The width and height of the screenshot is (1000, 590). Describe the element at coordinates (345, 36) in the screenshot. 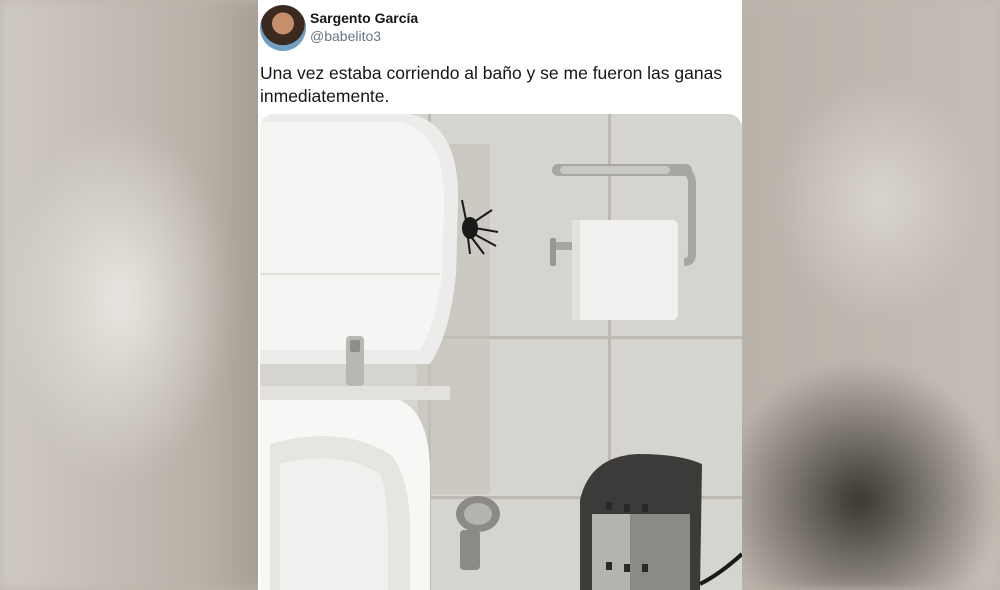

I see `user-handle: @babelito3` at that location.